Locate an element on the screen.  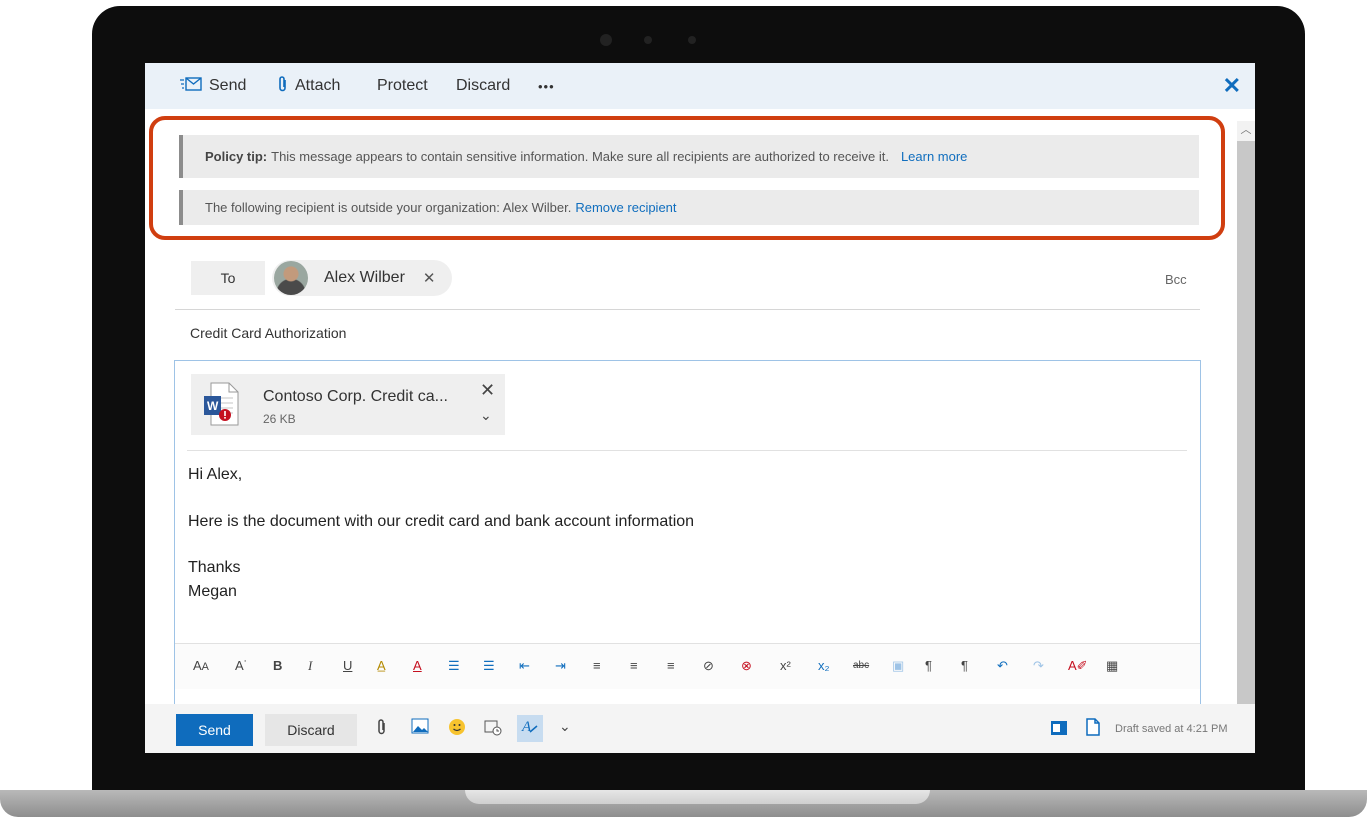
save-draft-icon is located at coordinates (1093, 729).